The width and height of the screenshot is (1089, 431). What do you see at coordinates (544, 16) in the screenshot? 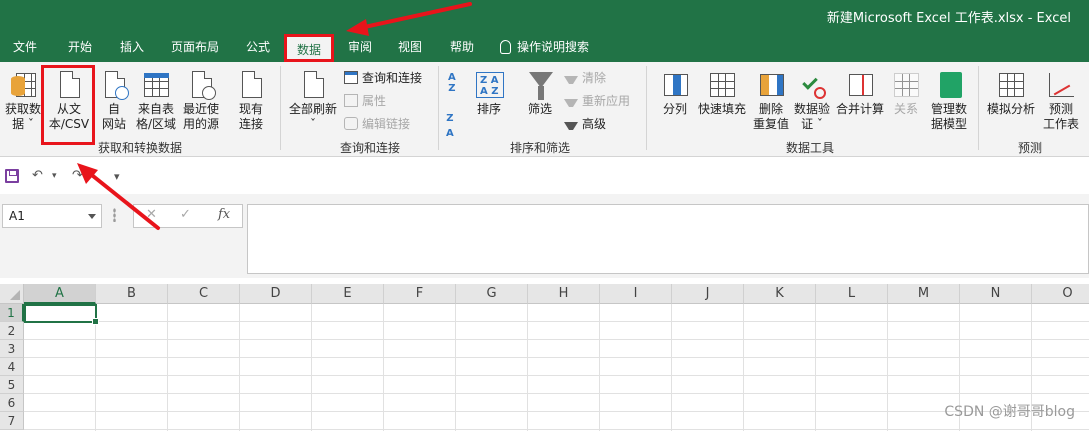
I see `title-bar: 新建Microsoft Excel 工作表.xlsx - Excel` at bounding box center [544, 16].